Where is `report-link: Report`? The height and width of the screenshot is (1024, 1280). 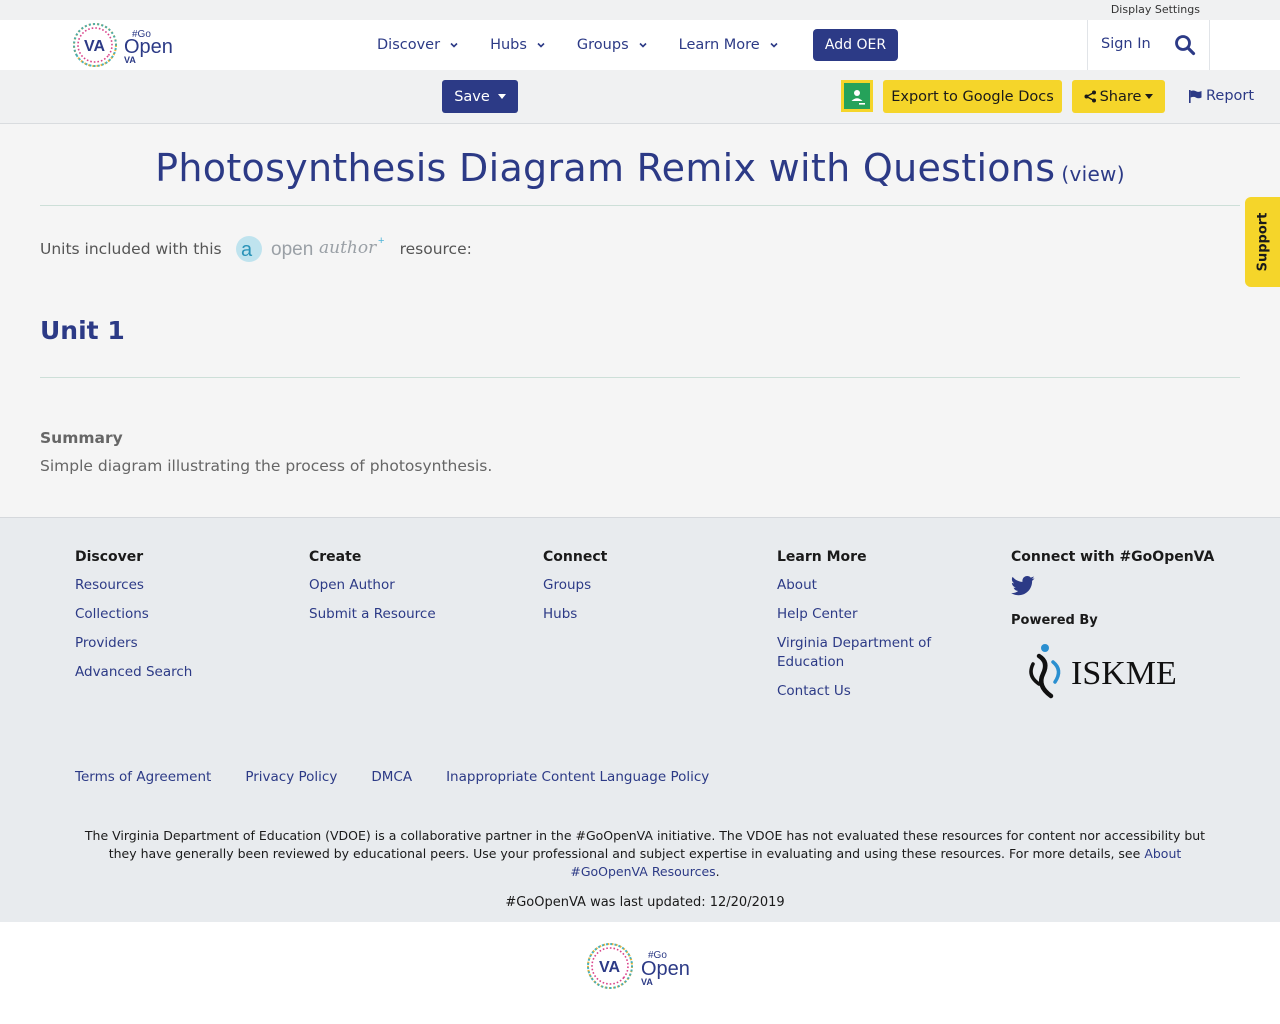 report-link: Report is located at coordinates (1221, 96).